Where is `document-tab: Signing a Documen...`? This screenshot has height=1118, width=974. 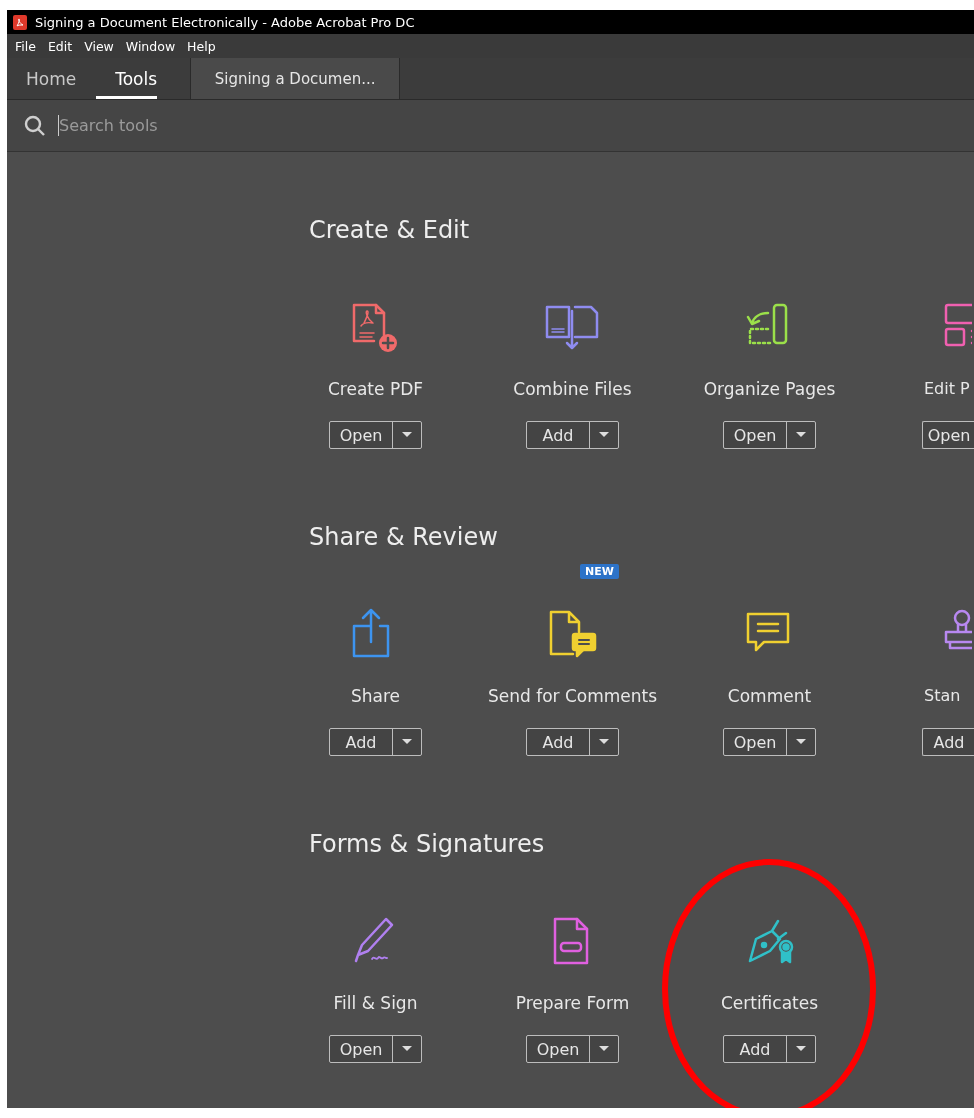 document-tab: Signing a Documen... is located at coordinates (295, 78).